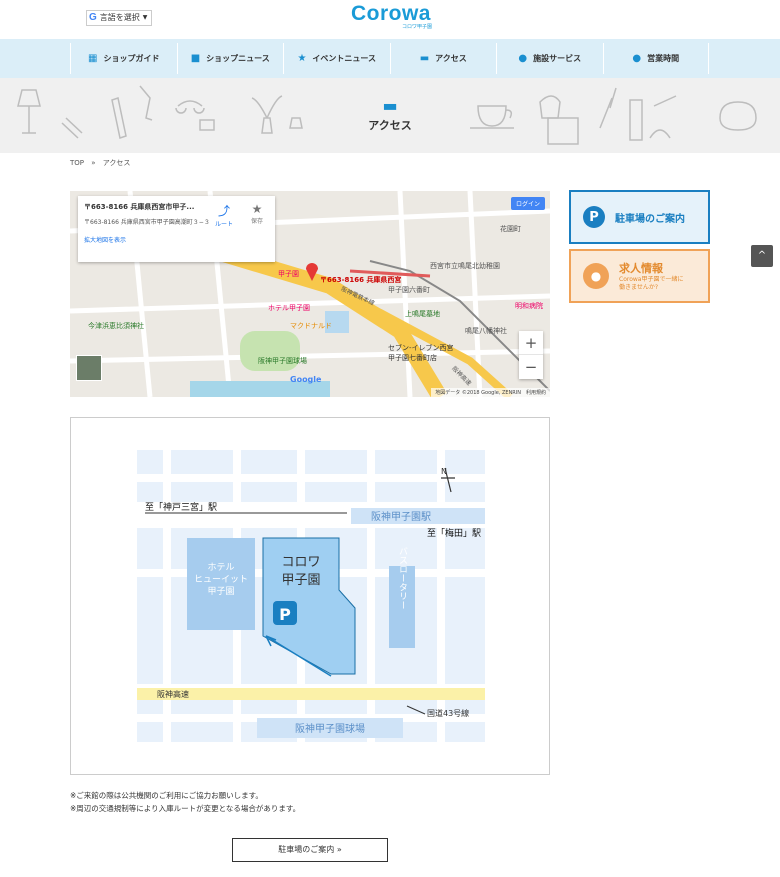 Image resolution: width=780 pixels, height=877 pixels. What do you see at coordinates (181, 507) in the screenshot?
I see `to-sannomiya-label: 至「神戸三宮」駅` at bounding box center [181, 507].